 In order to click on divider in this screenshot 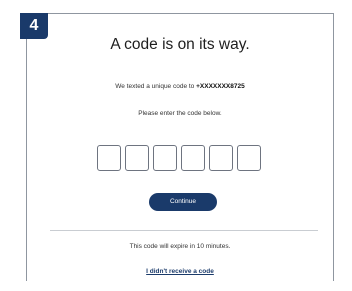, I will do `click(184, 230)`.